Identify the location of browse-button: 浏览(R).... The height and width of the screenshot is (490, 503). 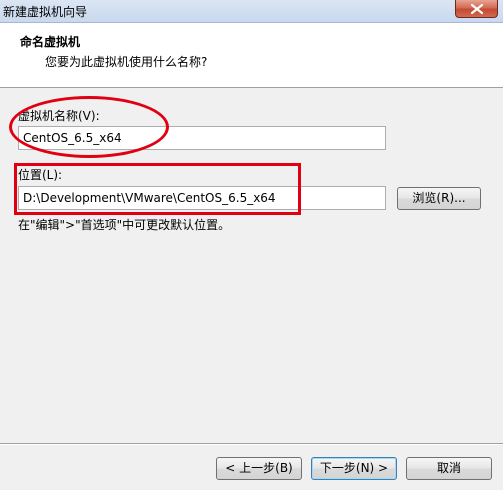
(439, 198).